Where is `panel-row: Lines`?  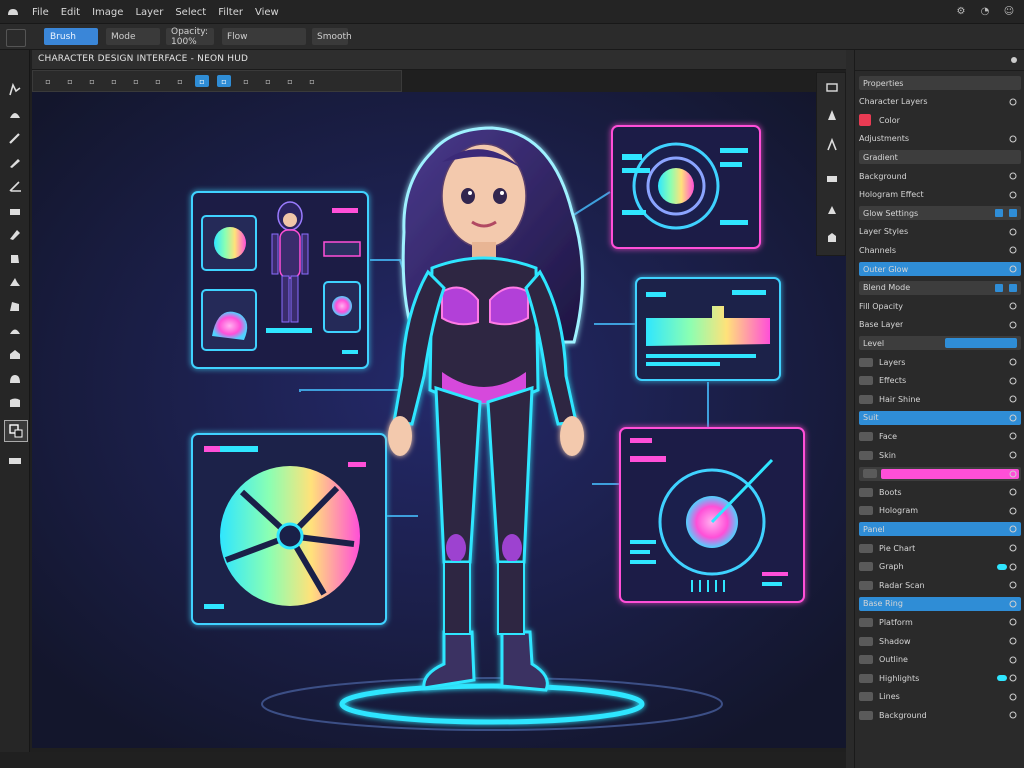 panel-row: Lines is located at coordinates (940, 697).